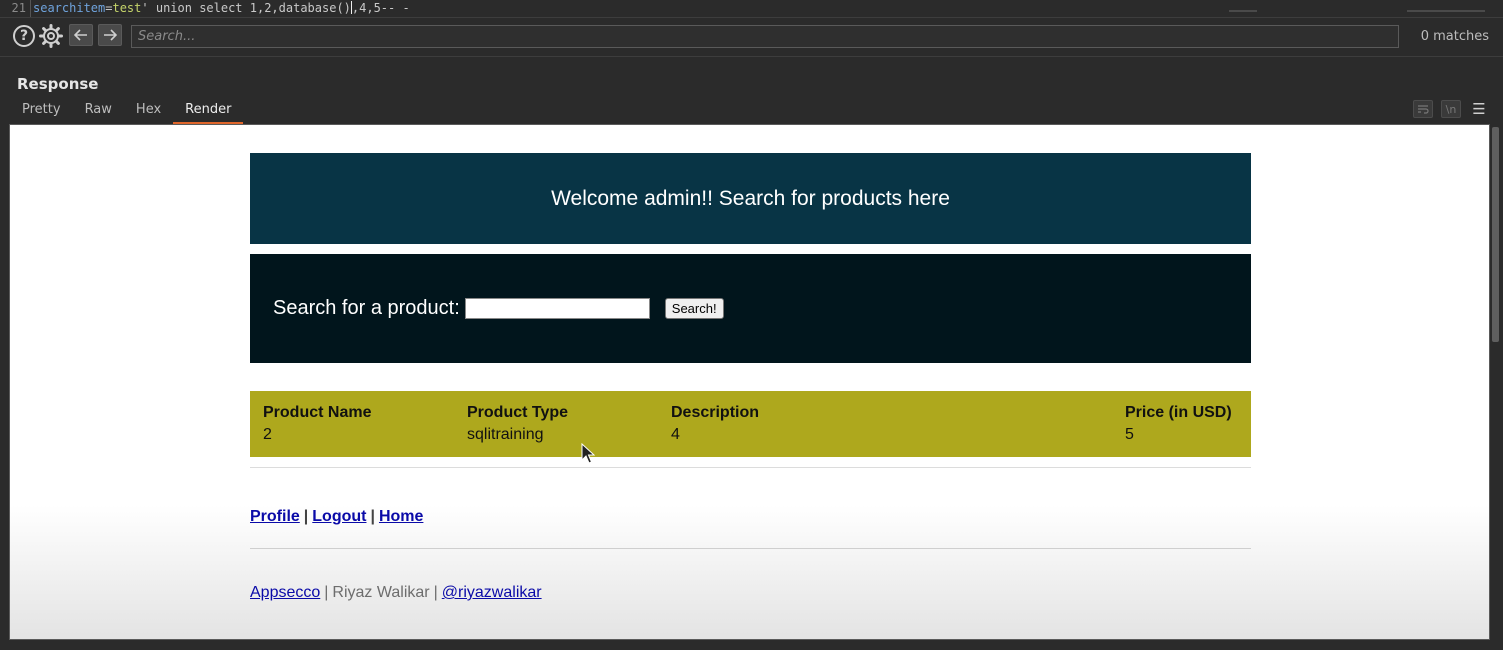 The image size is (1503, 650). What do you see at coordinates (1495, 234) in the screenshot?
I see `render-scrollbar-thumb` at bounding box center [1495, 234].